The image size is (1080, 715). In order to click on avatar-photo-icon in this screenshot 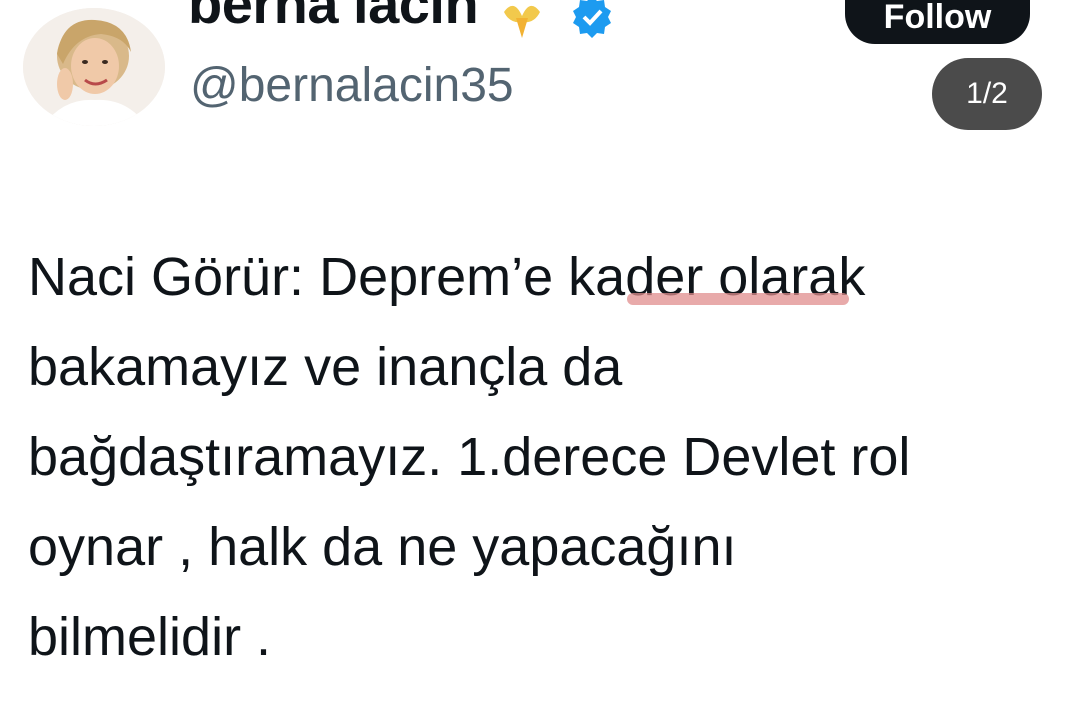, I will do `click(94, 67)`.